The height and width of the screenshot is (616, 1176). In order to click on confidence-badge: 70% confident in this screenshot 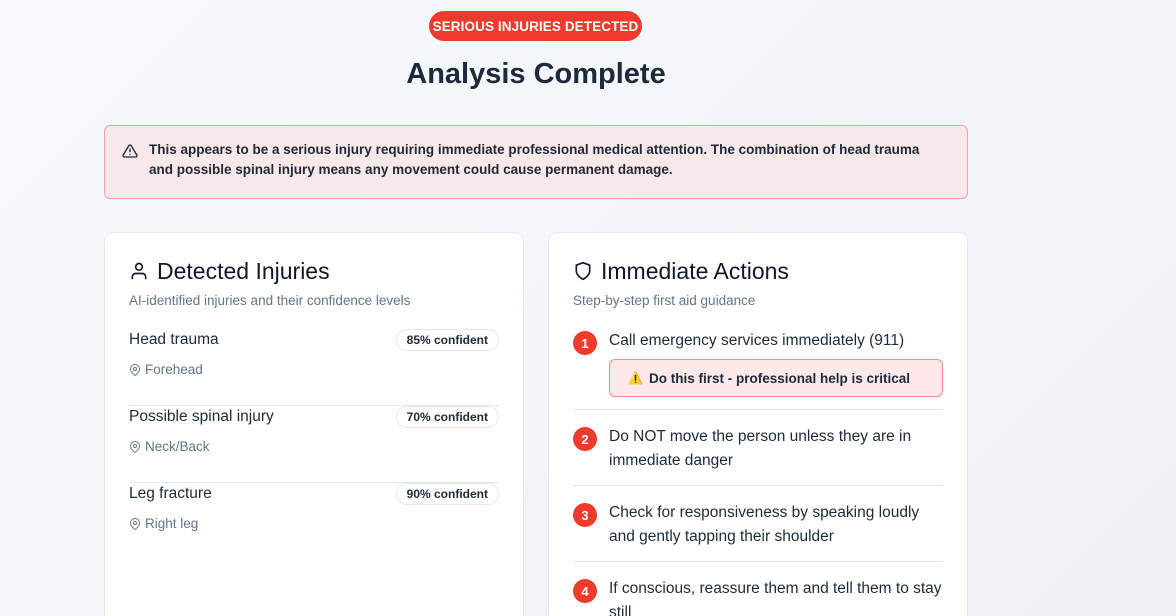, I will do `click(447, 417)`.